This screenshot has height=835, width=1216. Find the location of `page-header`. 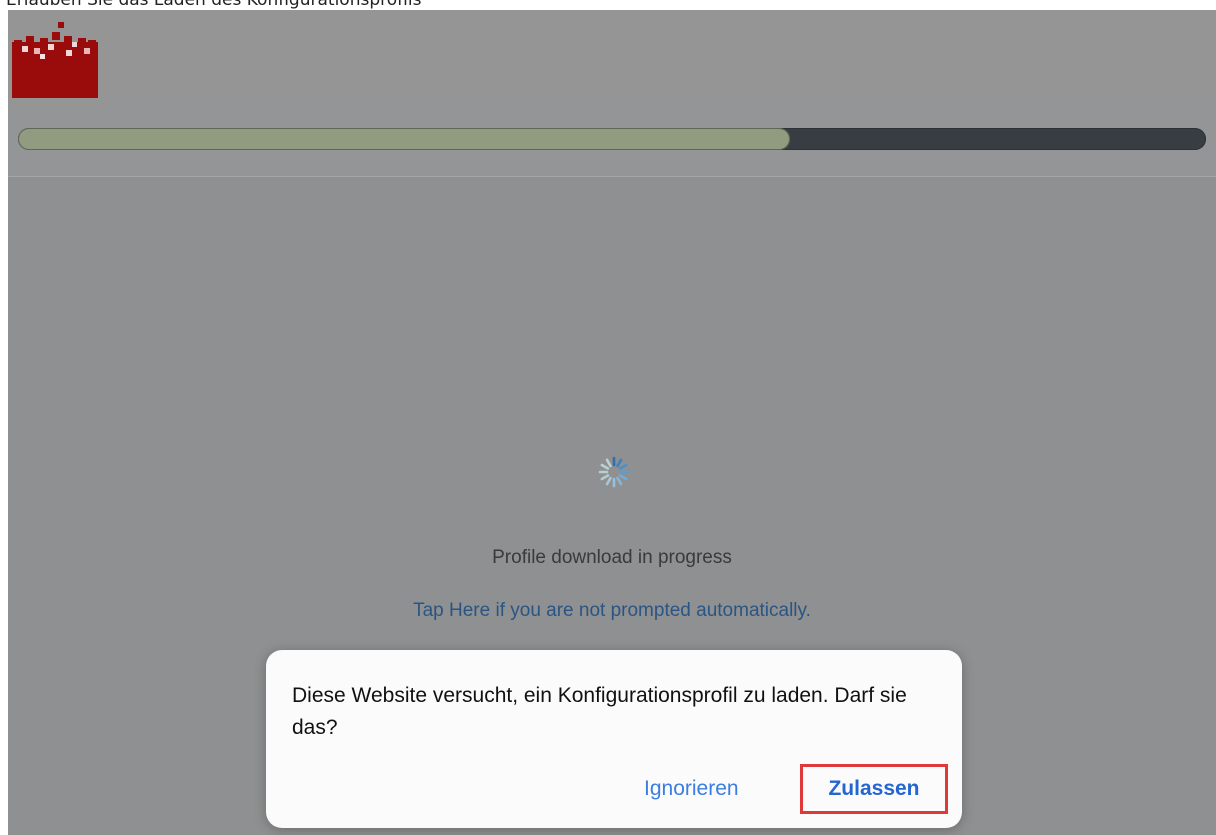

page-header is located at coordinates (612, 58).